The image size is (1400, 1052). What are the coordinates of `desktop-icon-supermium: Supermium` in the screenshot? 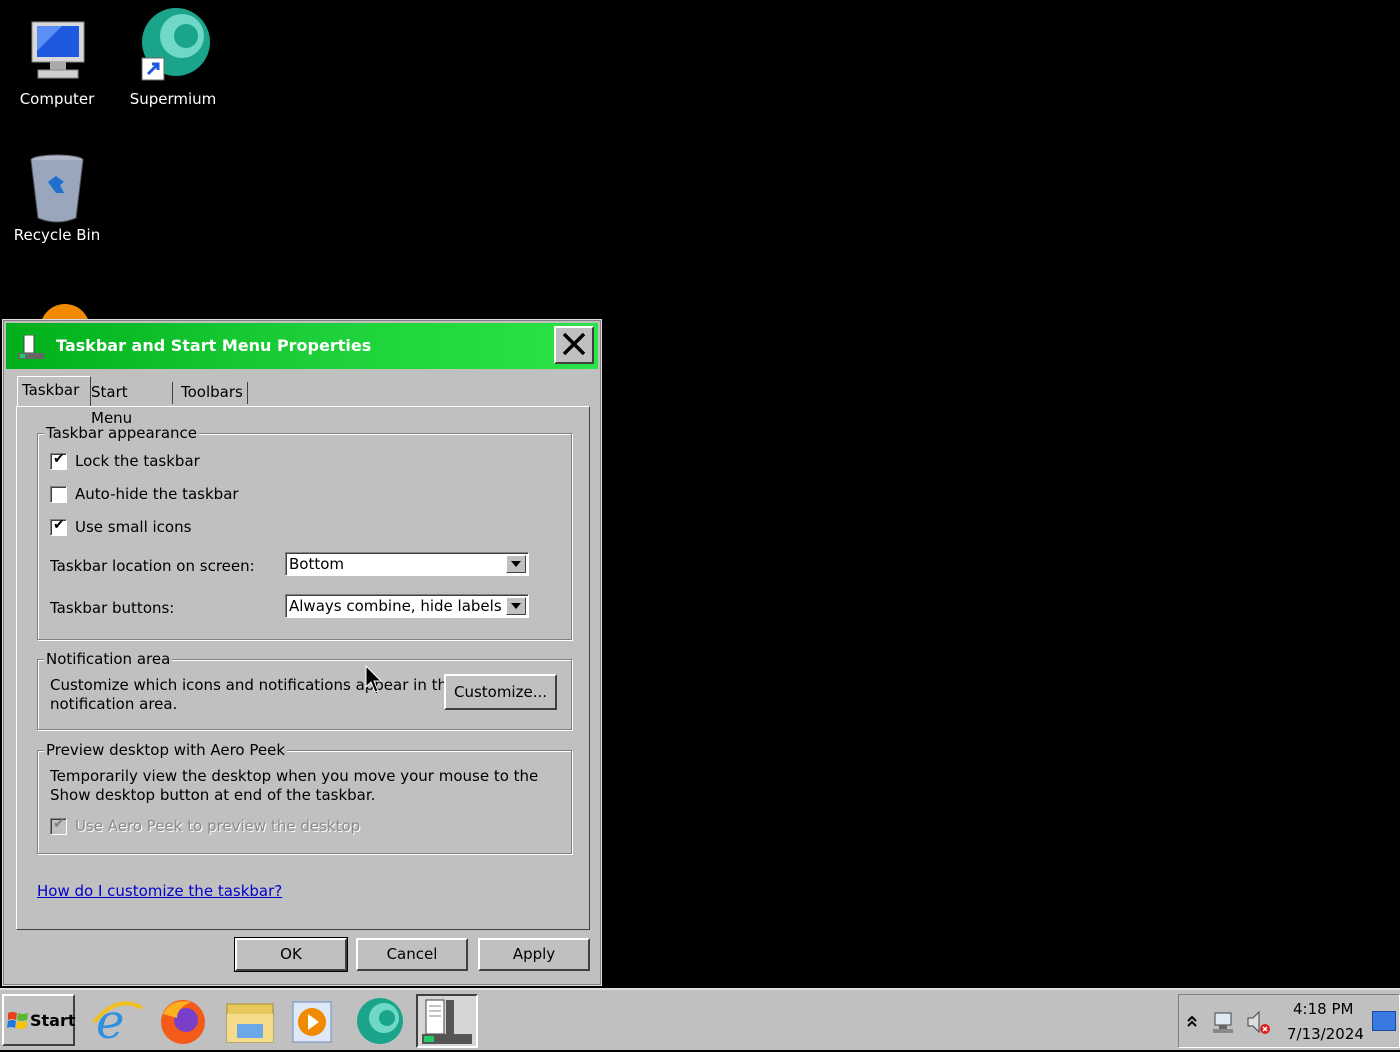 It's located at (173, 57).